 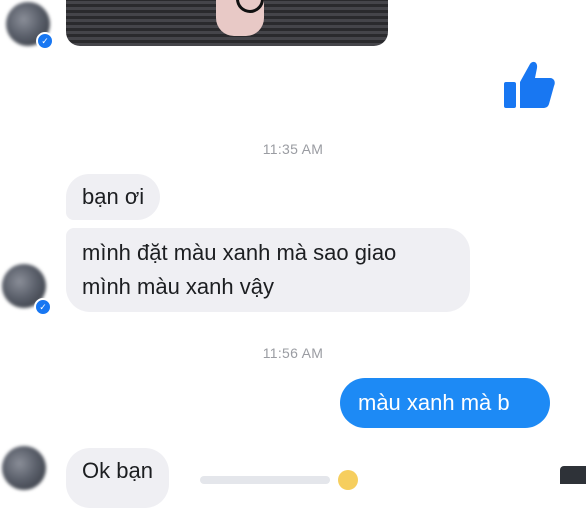 I want to click on timestamp: 11:35 AM, so click(x=293, y=149).